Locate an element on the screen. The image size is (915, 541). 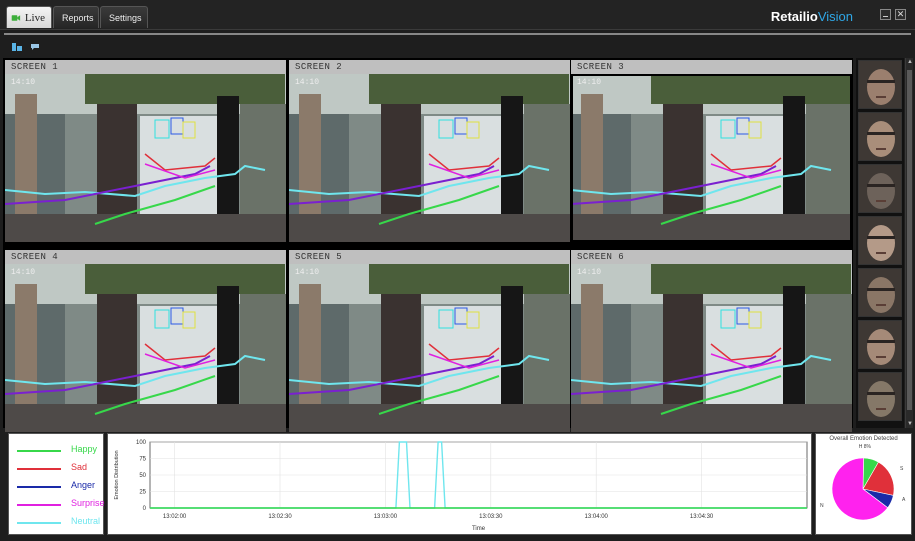
pie-title: Overall Emotion Detected is located at coordinates (863, 439).